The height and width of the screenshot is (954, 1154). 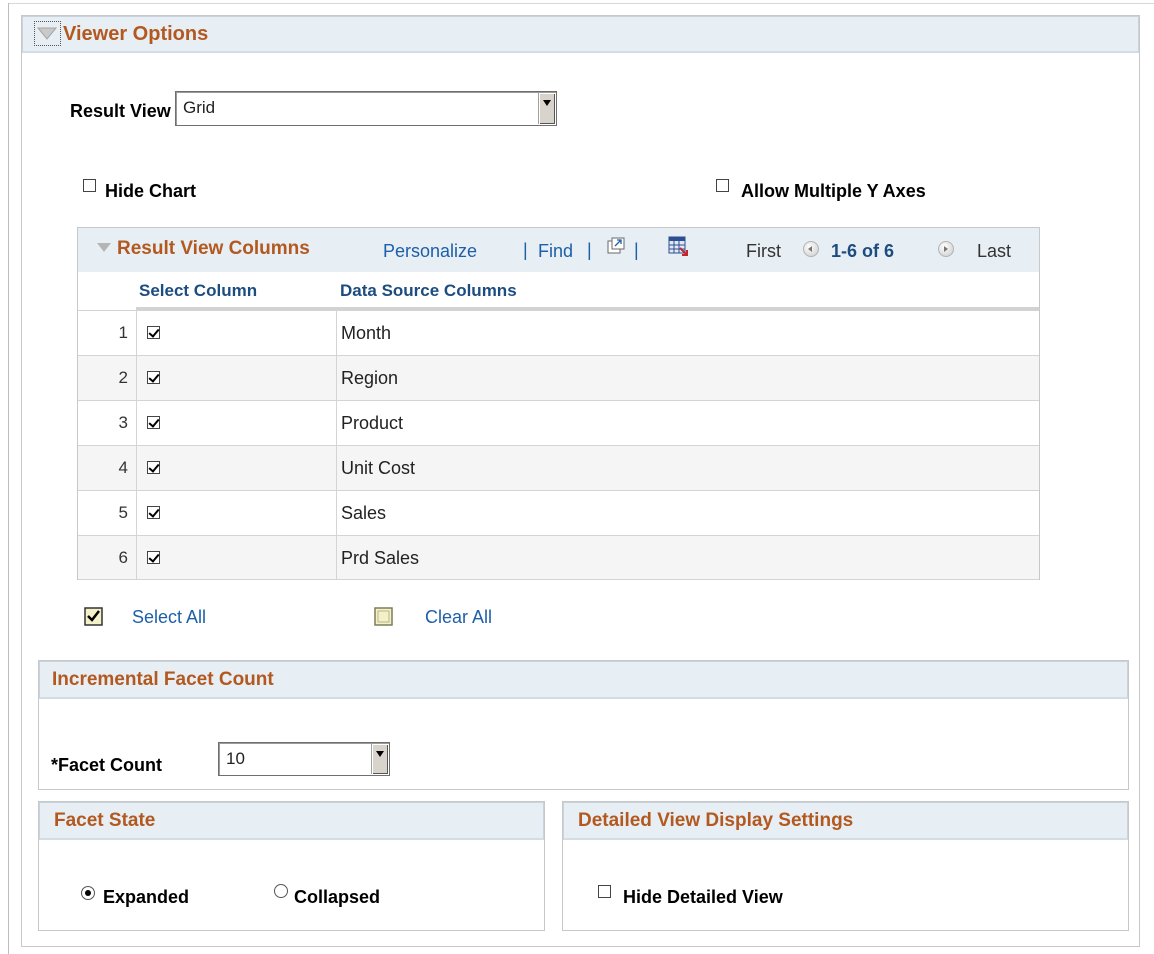 I want to click on data-source-column: Month, so click(x=366, y=333).